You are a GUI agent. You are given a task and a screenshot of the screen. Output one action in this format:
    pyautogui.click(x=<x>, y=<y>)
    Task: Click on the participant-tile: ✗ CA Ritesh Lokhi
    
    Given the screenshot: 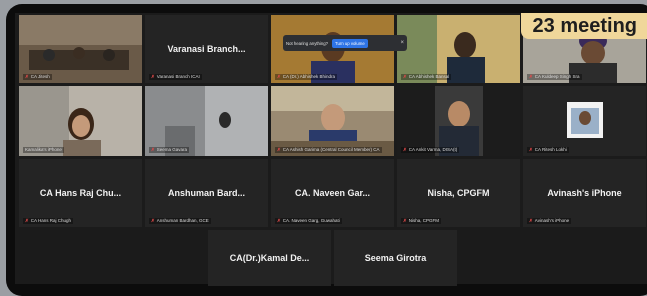 What is the action you would take?
    pyautogui.click(x=584, y=121)
    